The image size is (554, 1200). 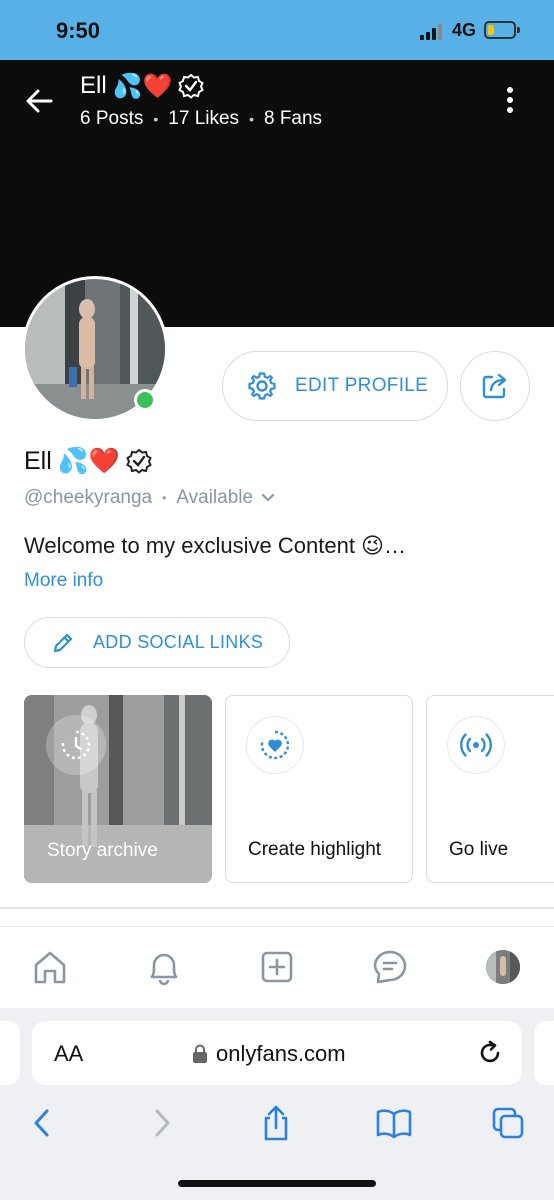 I want to click on browser-forward-button, so click(x=162, y=1123).